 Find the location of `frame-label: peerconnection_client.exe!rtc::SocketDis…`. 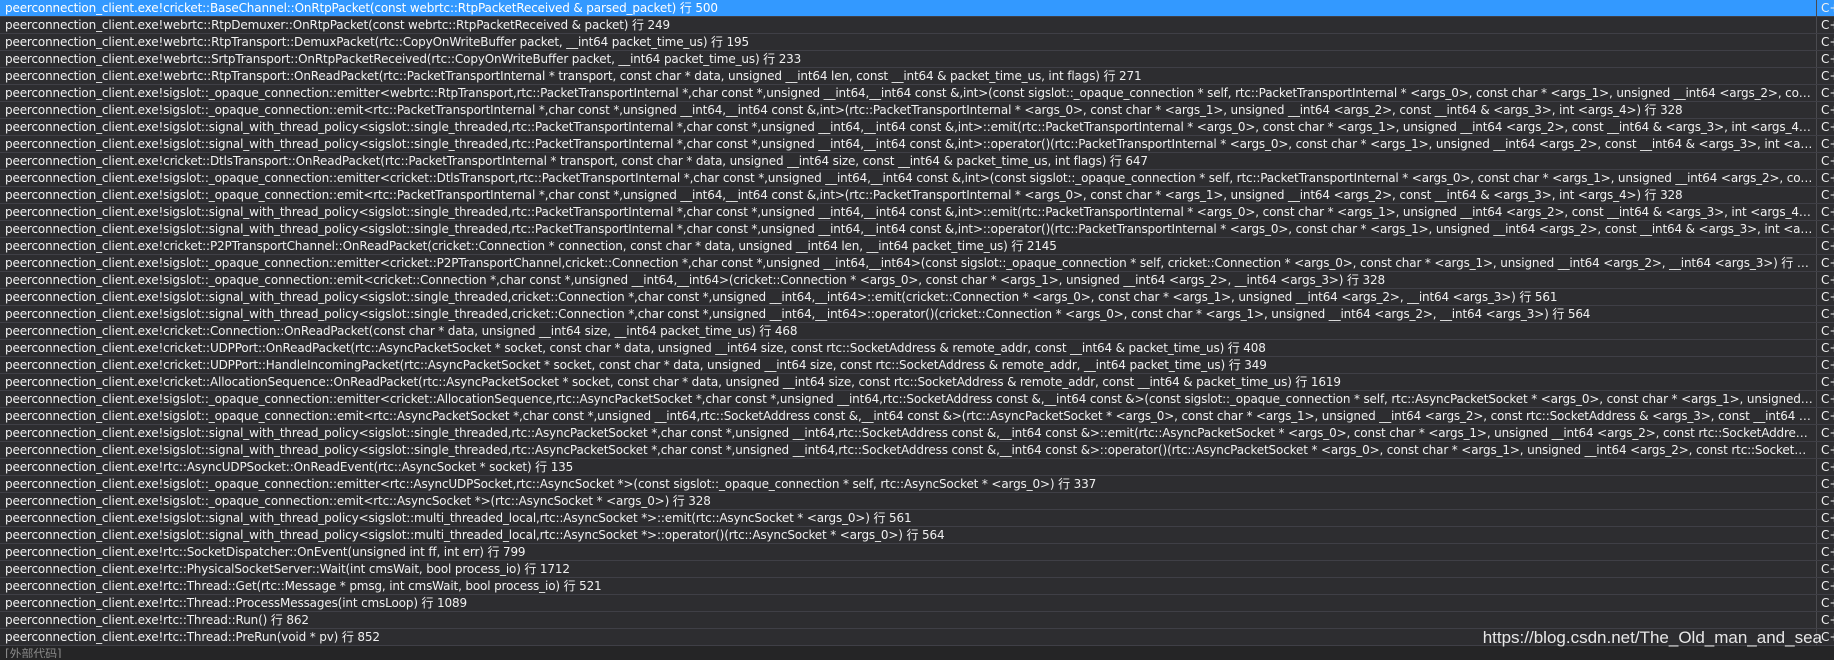

frame-label: peerconnection_client.exe!rtc::SocketDis… is located at coordinates (265, 552).